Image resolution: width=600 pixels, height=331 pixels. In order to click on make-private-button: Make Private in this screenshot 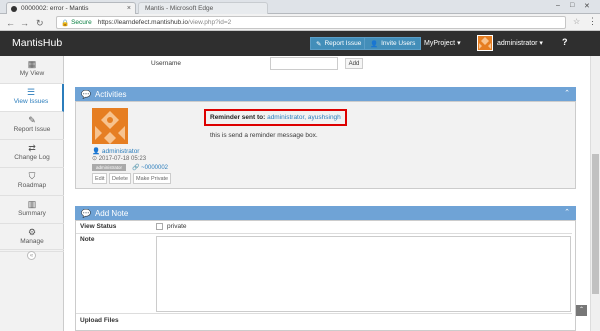, I will do `click(152, 178)`.